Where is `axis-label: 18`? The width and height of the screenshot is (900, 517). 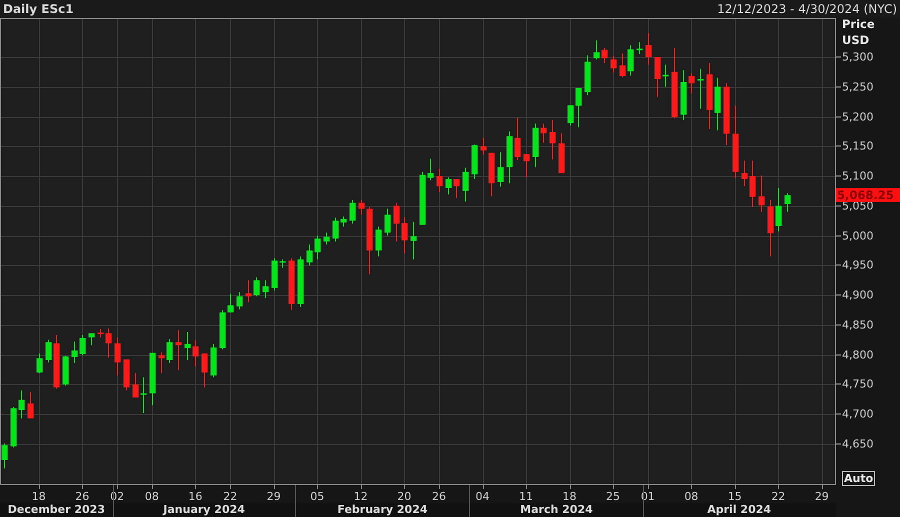 axis-label: 18 is located at coordinates (569, 496).